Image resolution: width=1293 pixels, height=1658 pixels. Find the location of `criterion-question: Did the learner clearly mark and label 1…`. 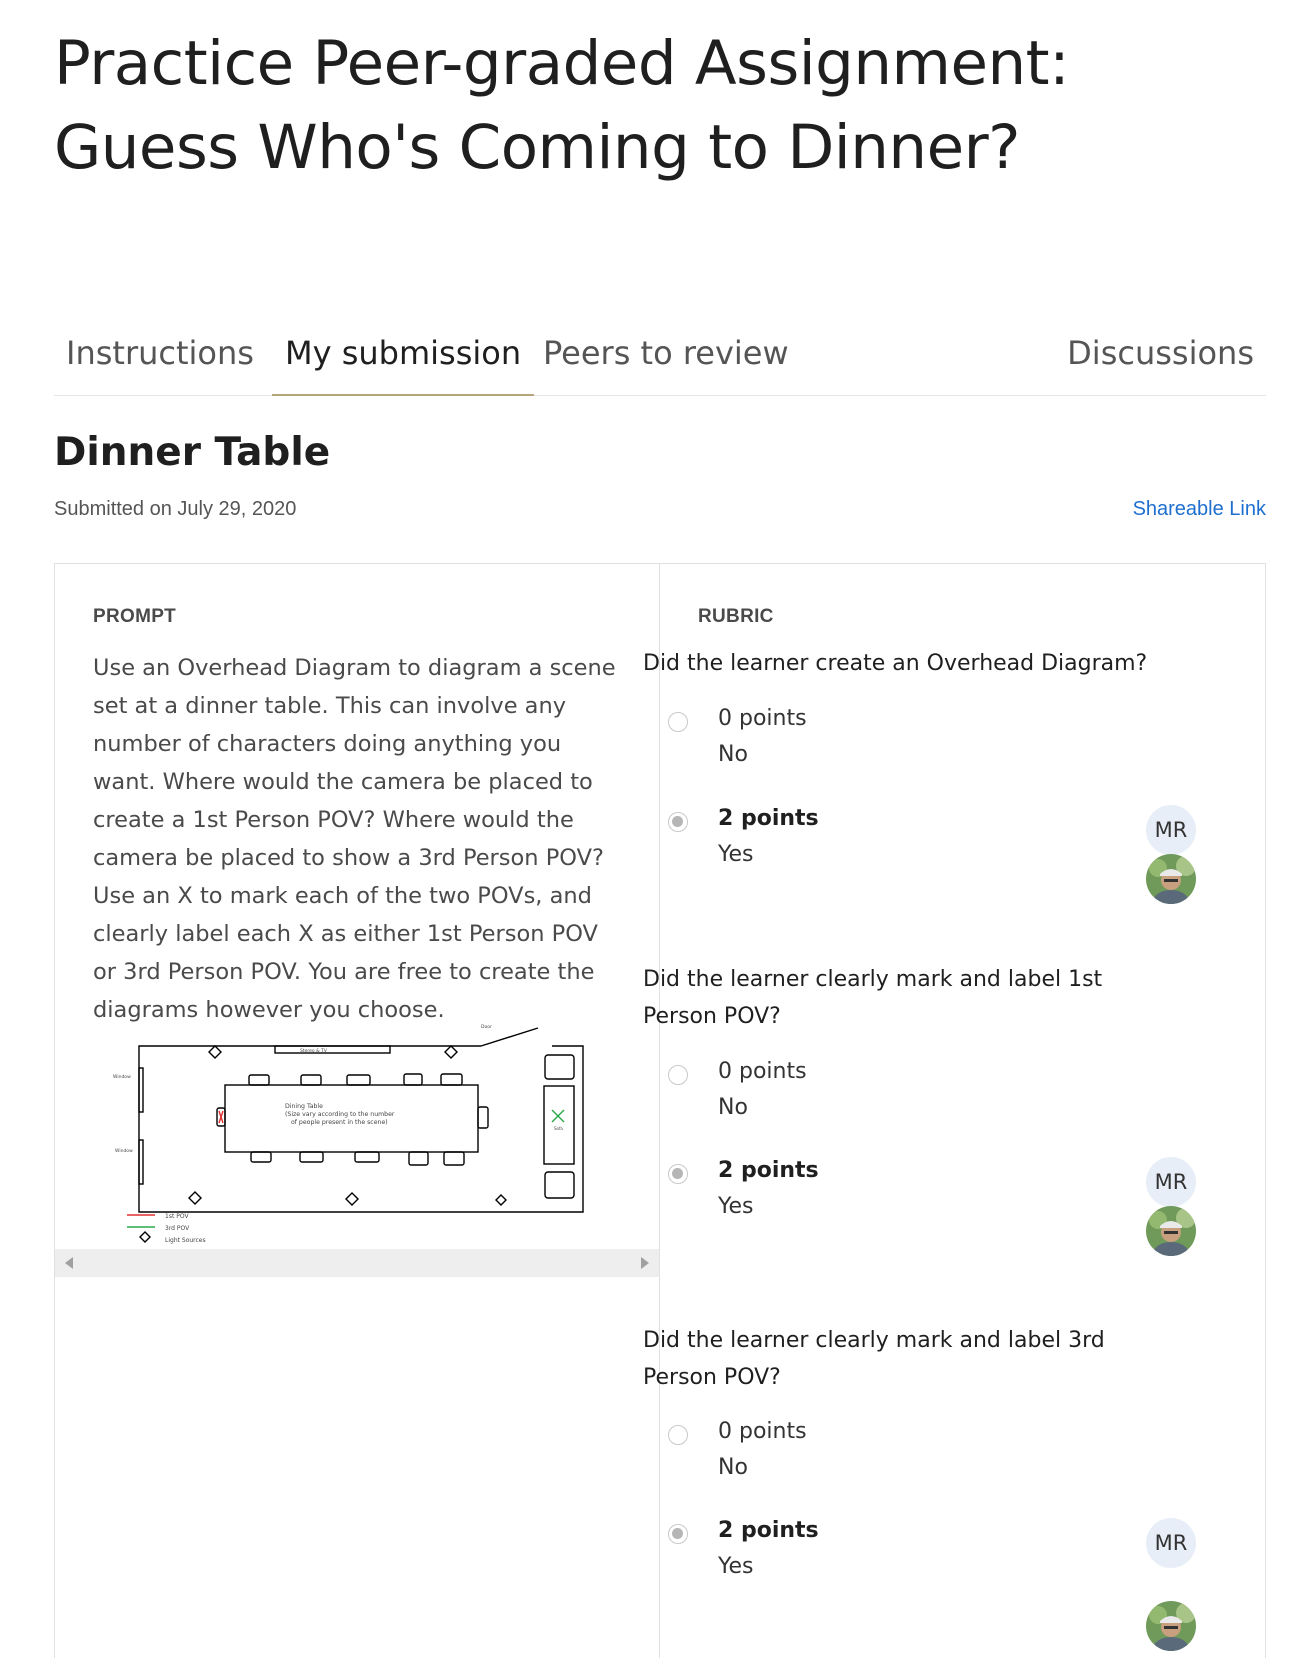

criterion-question: Did the learner clearly mark and label 1… is located at coordinates (873, 998).